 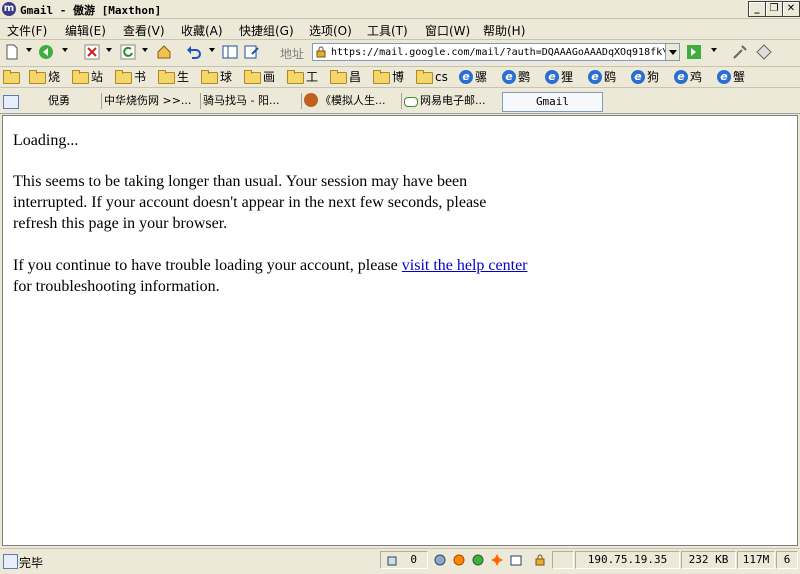 What do you see at coordinates (27, 30) in the screenshot?
I see `menu-file: 文件(F)` at bounding box center [27, 30].